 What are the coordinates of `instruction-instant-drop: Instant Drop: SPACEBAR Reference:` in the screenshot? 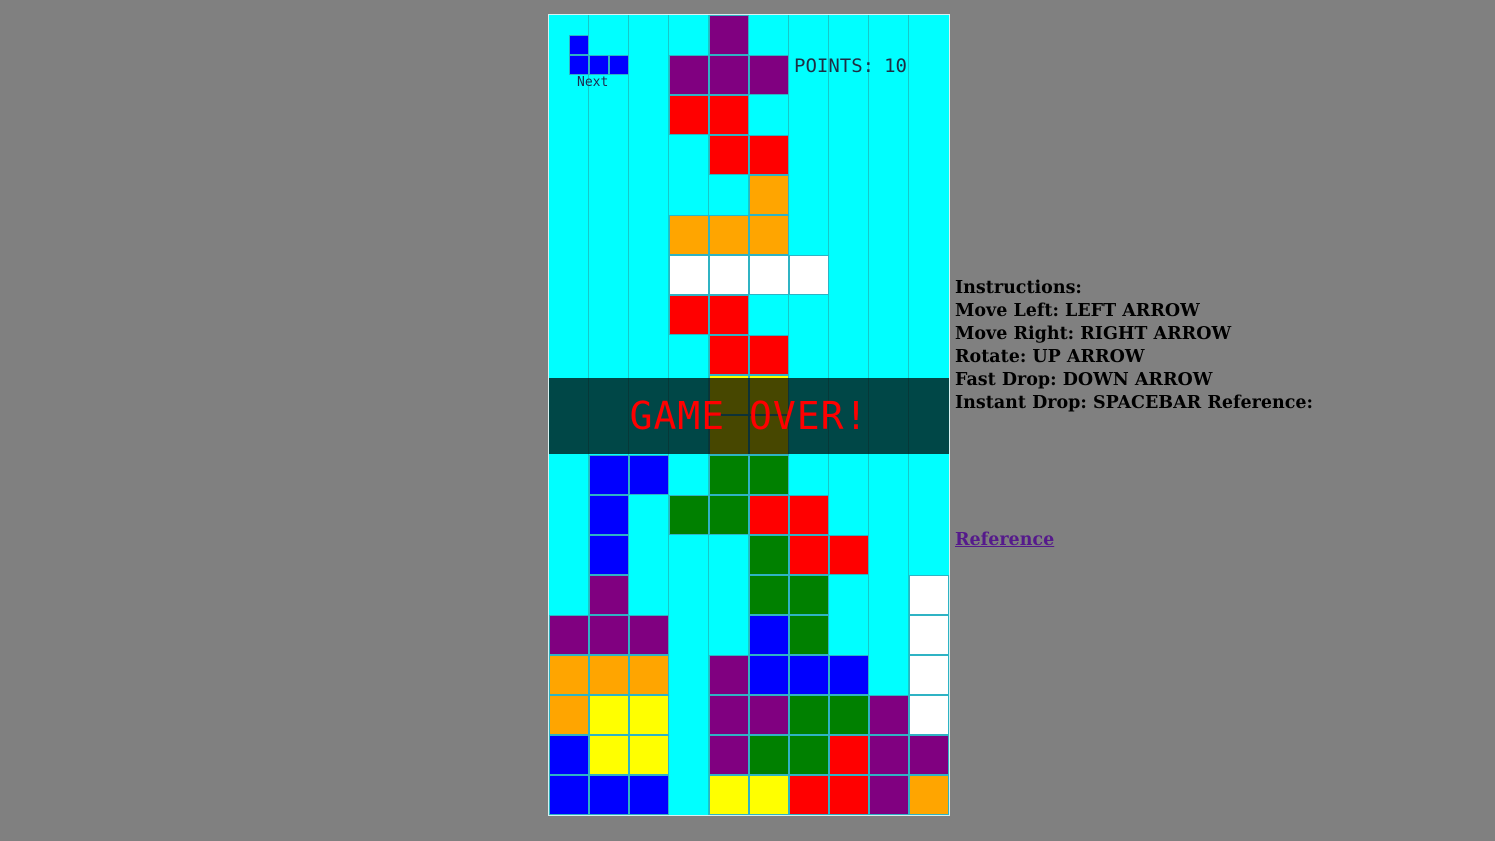 It's located at (1134, 403).